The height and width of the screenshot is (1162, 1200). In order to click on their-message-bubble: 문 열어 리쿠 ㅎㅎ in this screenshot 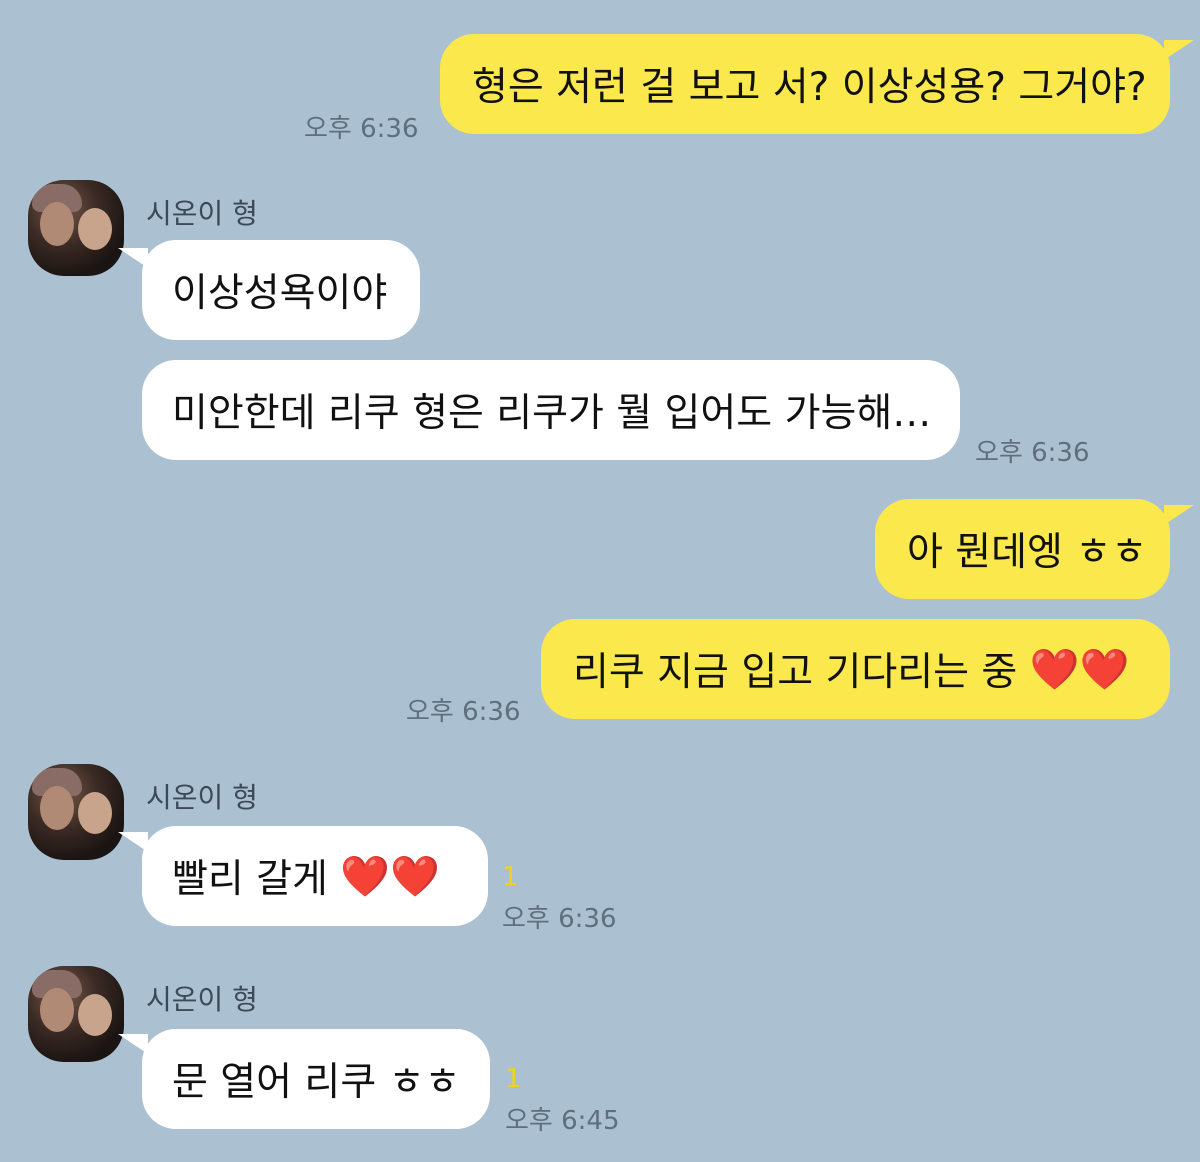, I will do `click(316, 1079)`.